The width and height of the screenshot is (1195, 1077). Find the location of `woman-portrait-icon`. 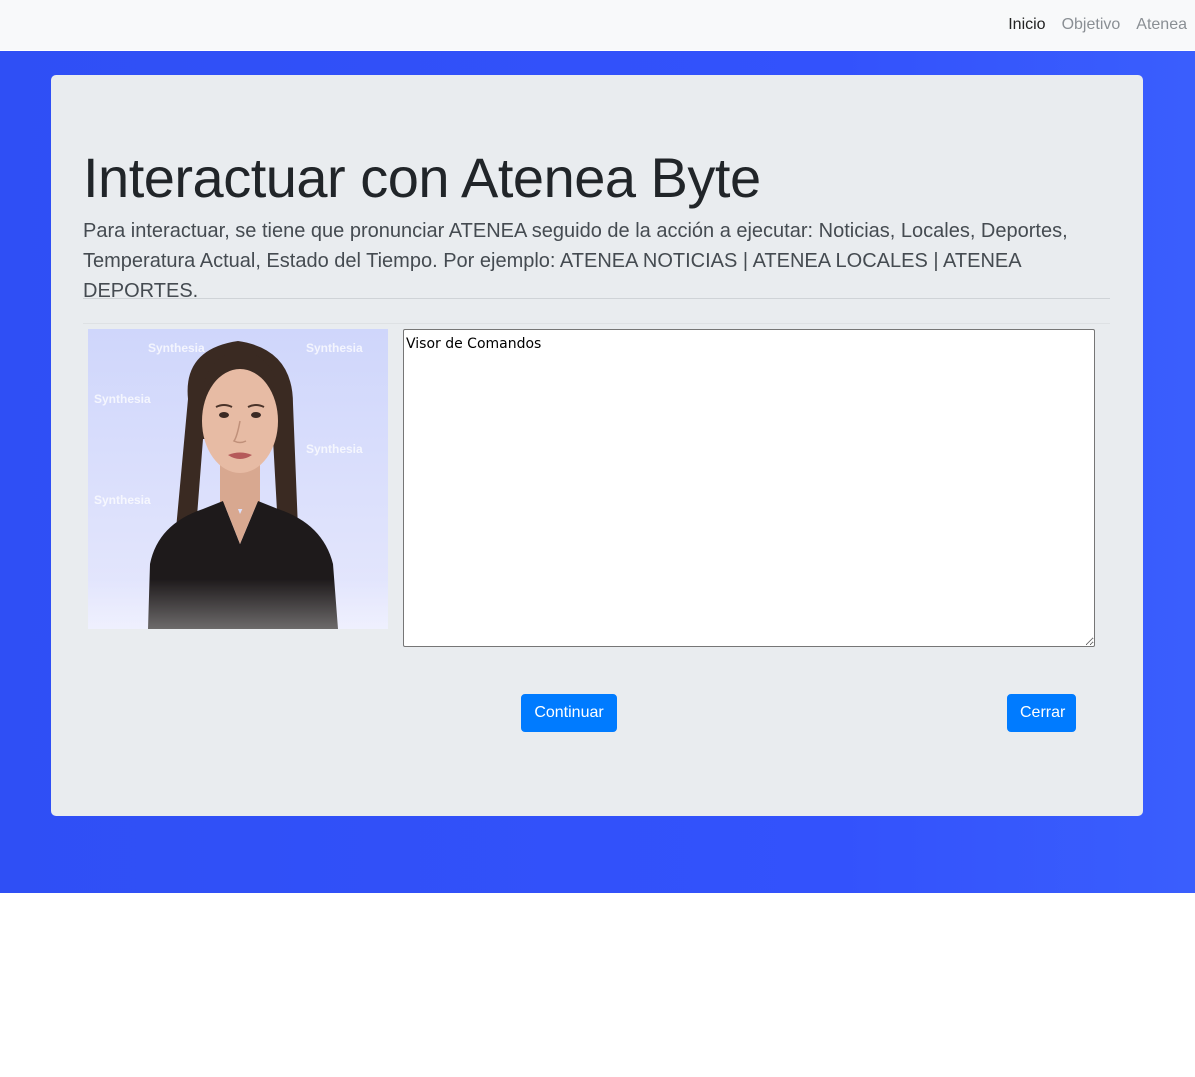

woman-portrait-icon is located at coordinates (238, 485).